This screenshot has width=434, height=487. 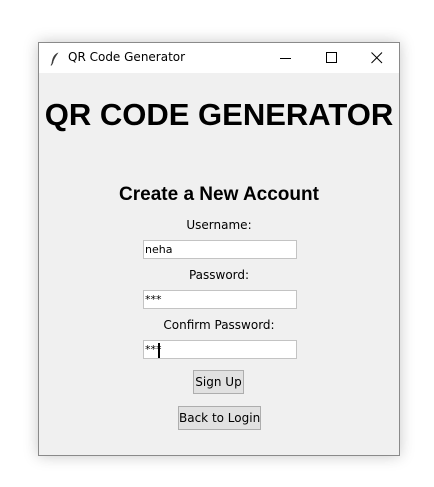 I want to click on password-field, so click(x=220, y=299).